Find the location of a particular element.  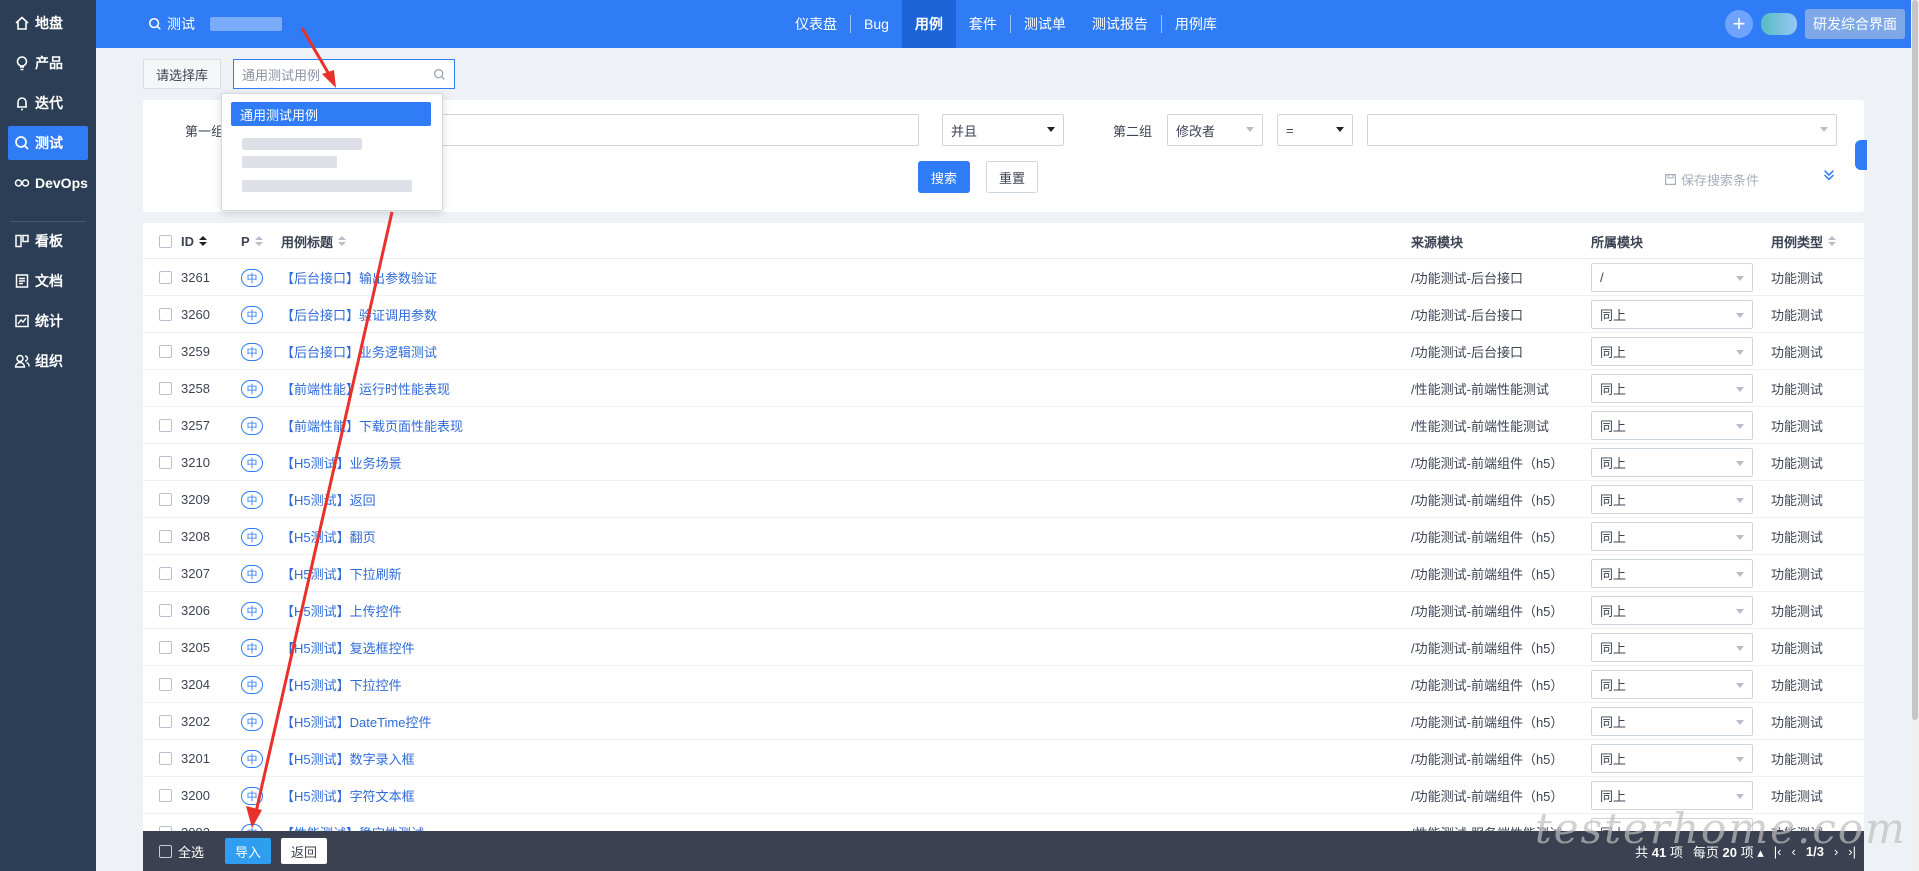

sidebar-item-devops: DevOps is located at coordinates (48, 183).